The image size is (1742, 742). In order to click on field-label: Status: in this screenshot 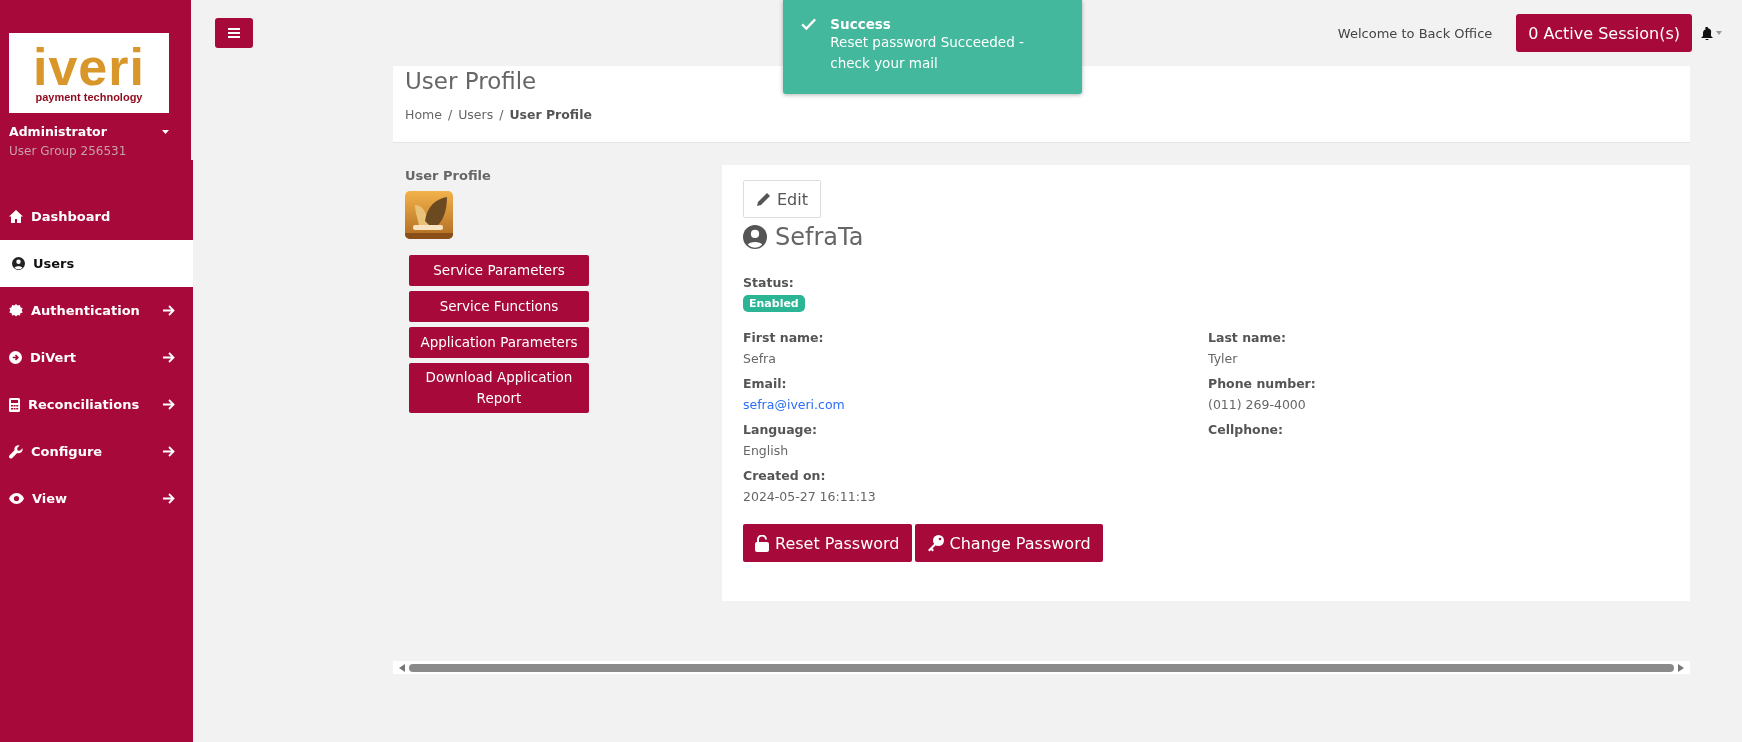, I will do `click(769, 282)`.